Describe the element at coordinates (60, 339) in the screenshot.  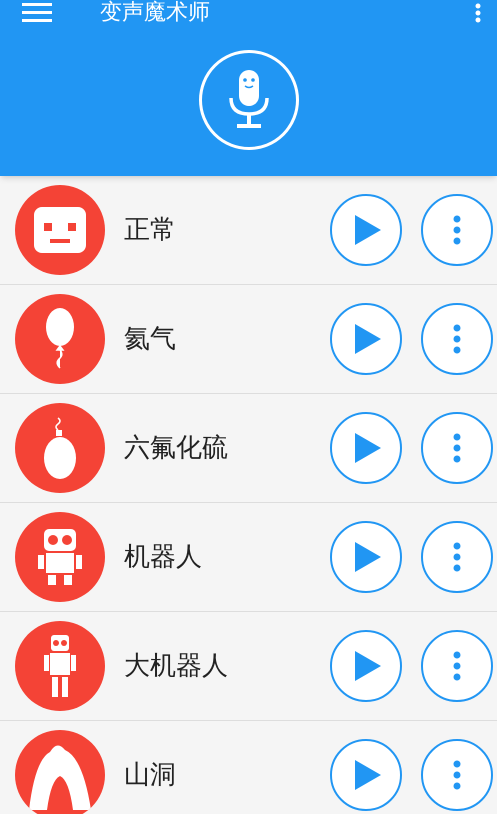
I see `balloon-icon` at that location.